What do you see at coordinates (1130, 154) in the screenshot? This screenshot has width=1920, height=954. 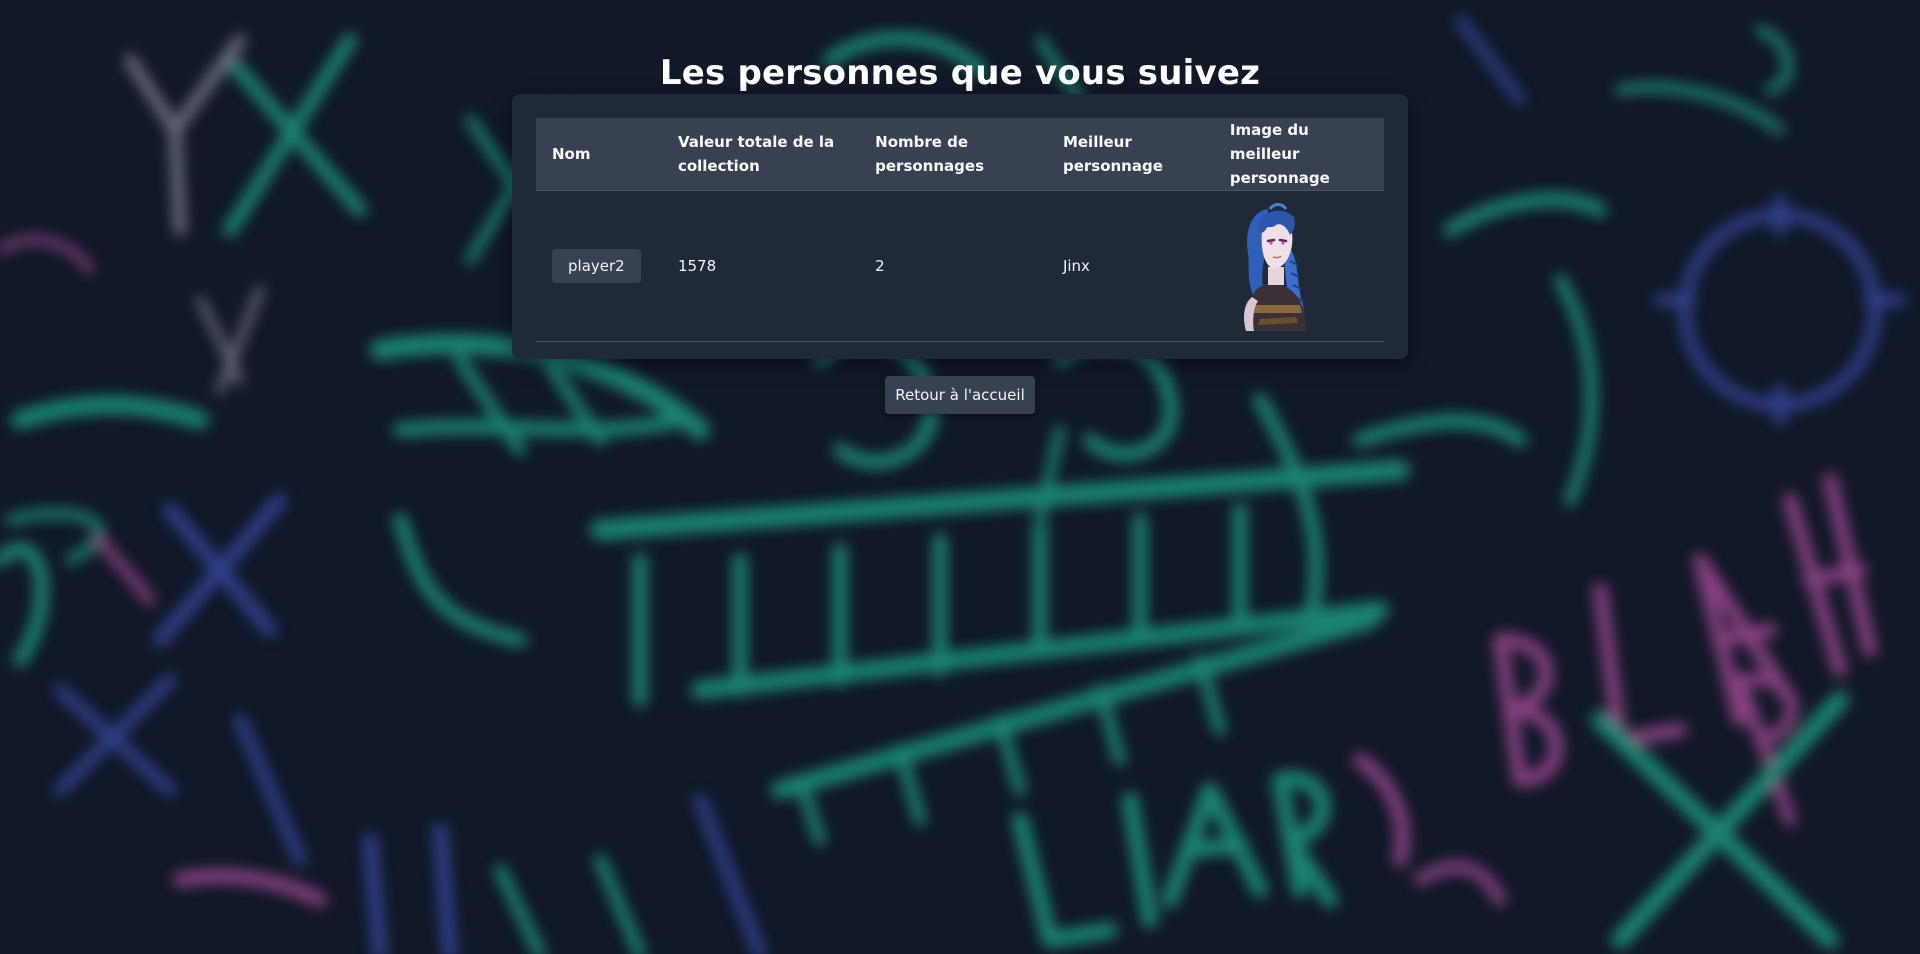 I see `header-best-character: Meilleur personnage` at bounding box center [1130, 154].